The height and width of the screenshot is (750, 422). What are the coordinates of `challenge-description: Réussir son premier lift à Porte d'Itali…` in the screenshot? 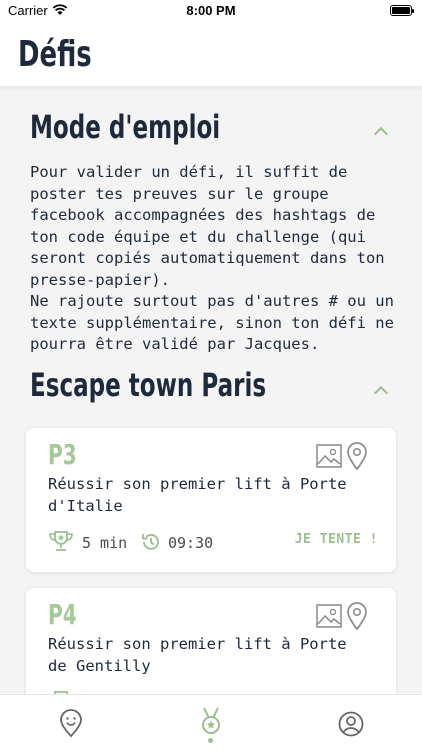 It's located at (197, 495).